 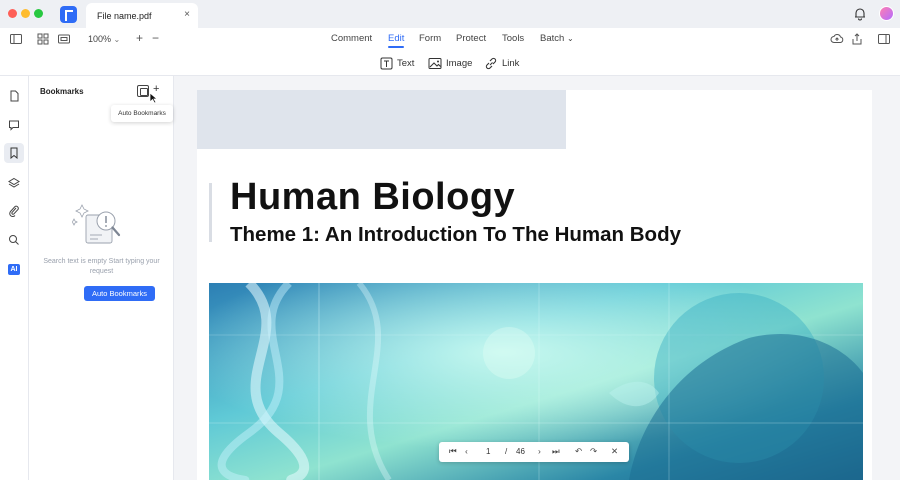 What do you see at coordinates (64, 39) in the screenshot?
I see `thumbnail-icon` at bounding box center [64, 39].